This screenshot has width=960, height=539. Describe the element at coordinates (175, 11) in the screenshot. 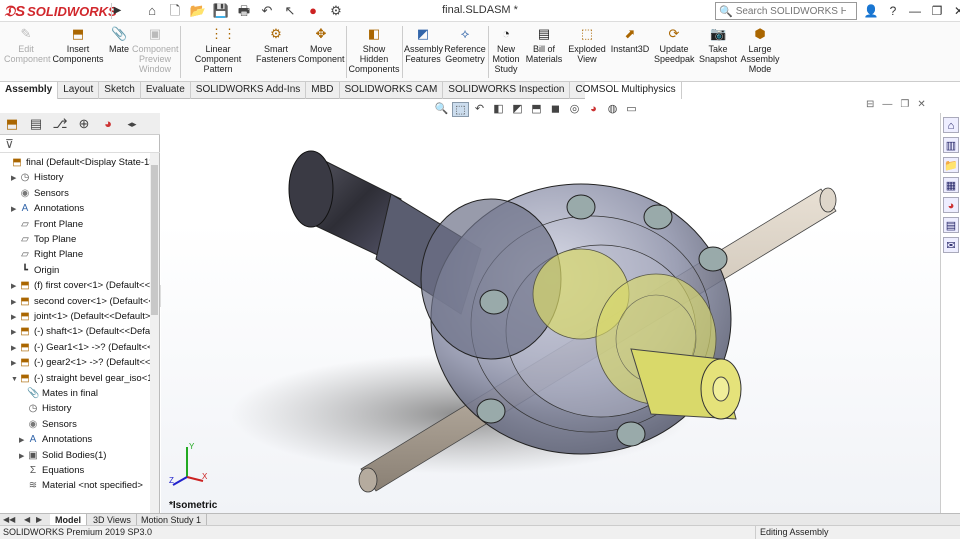

I see `new-file-icon: 🗋` at that location.